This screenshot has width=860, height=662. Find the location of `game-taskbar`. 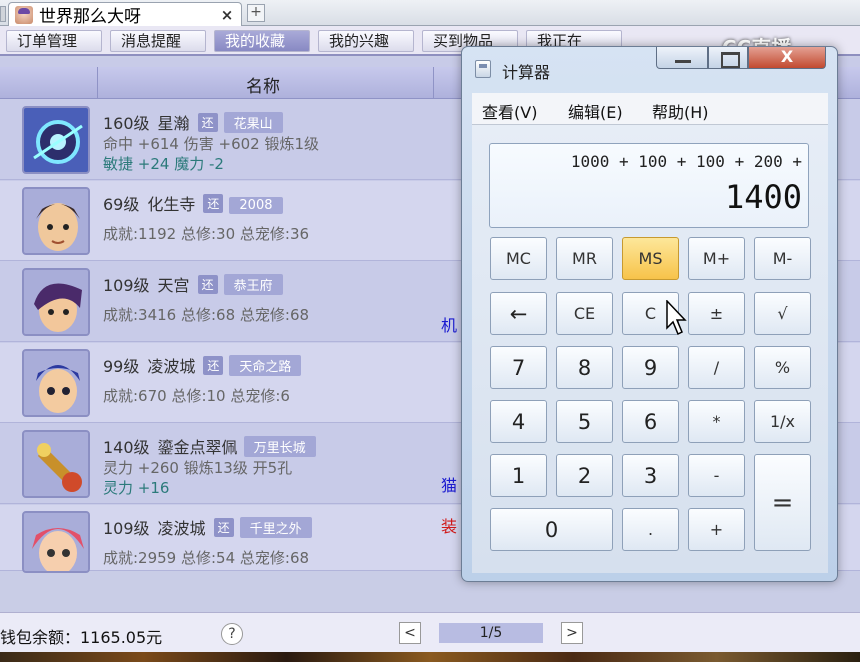

game-taskbar is located at coordinates (430, 657).